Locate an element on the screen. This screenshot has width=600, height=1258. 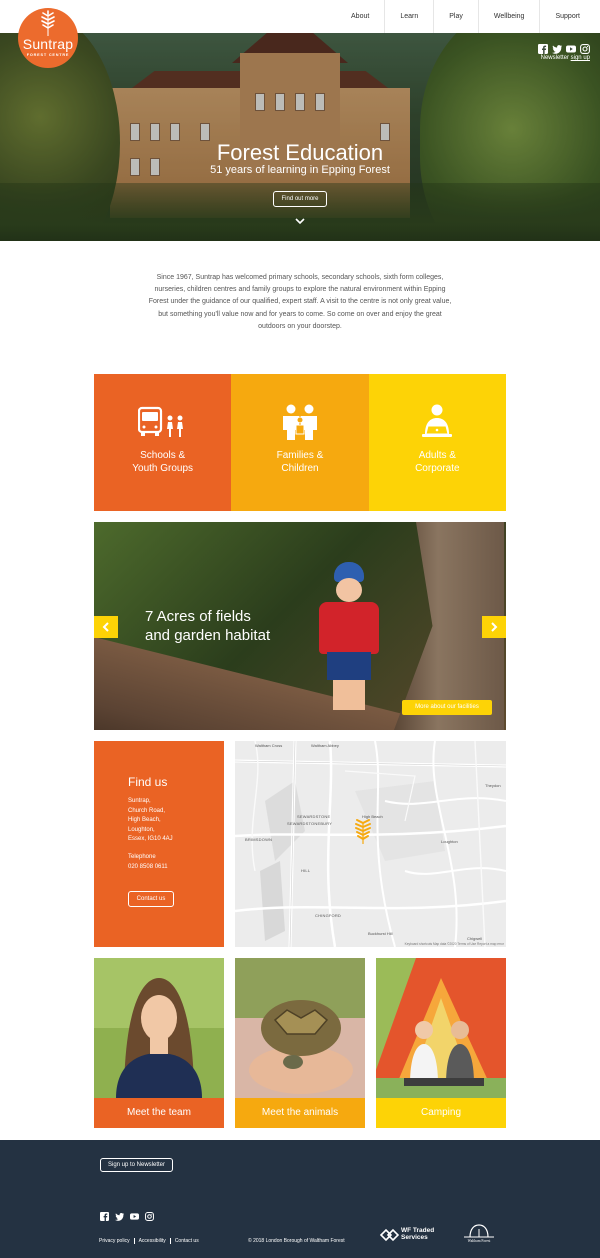
logo-subtitle: FOREST CENTRE is located at coordinates (48, 55).